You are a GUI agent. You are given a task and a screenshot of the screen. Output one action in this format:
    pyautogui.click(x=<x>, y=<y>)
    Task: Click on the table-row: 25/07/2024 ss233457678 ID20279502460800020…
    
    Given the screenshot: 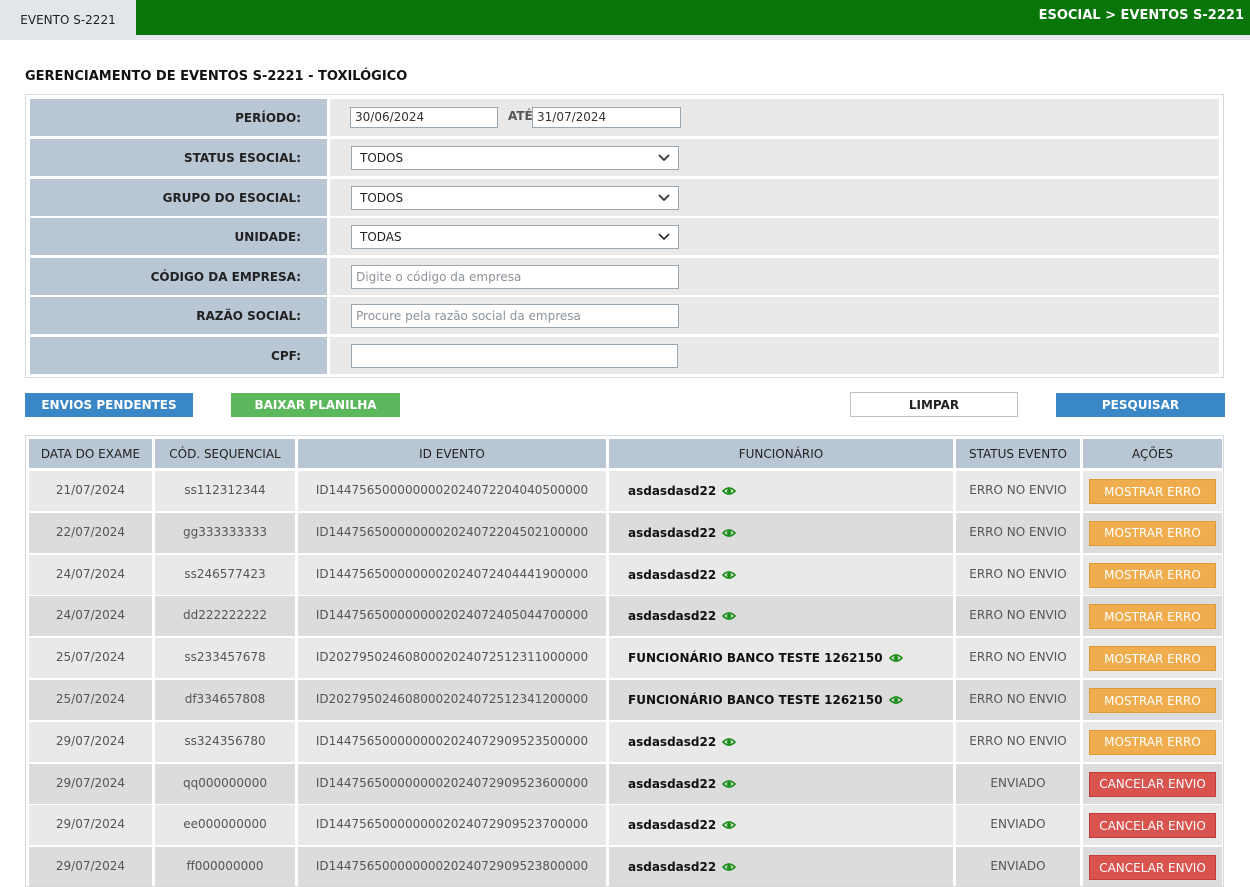 What is the action you would take?
    pyautogui.click(x=625, y=658)
    